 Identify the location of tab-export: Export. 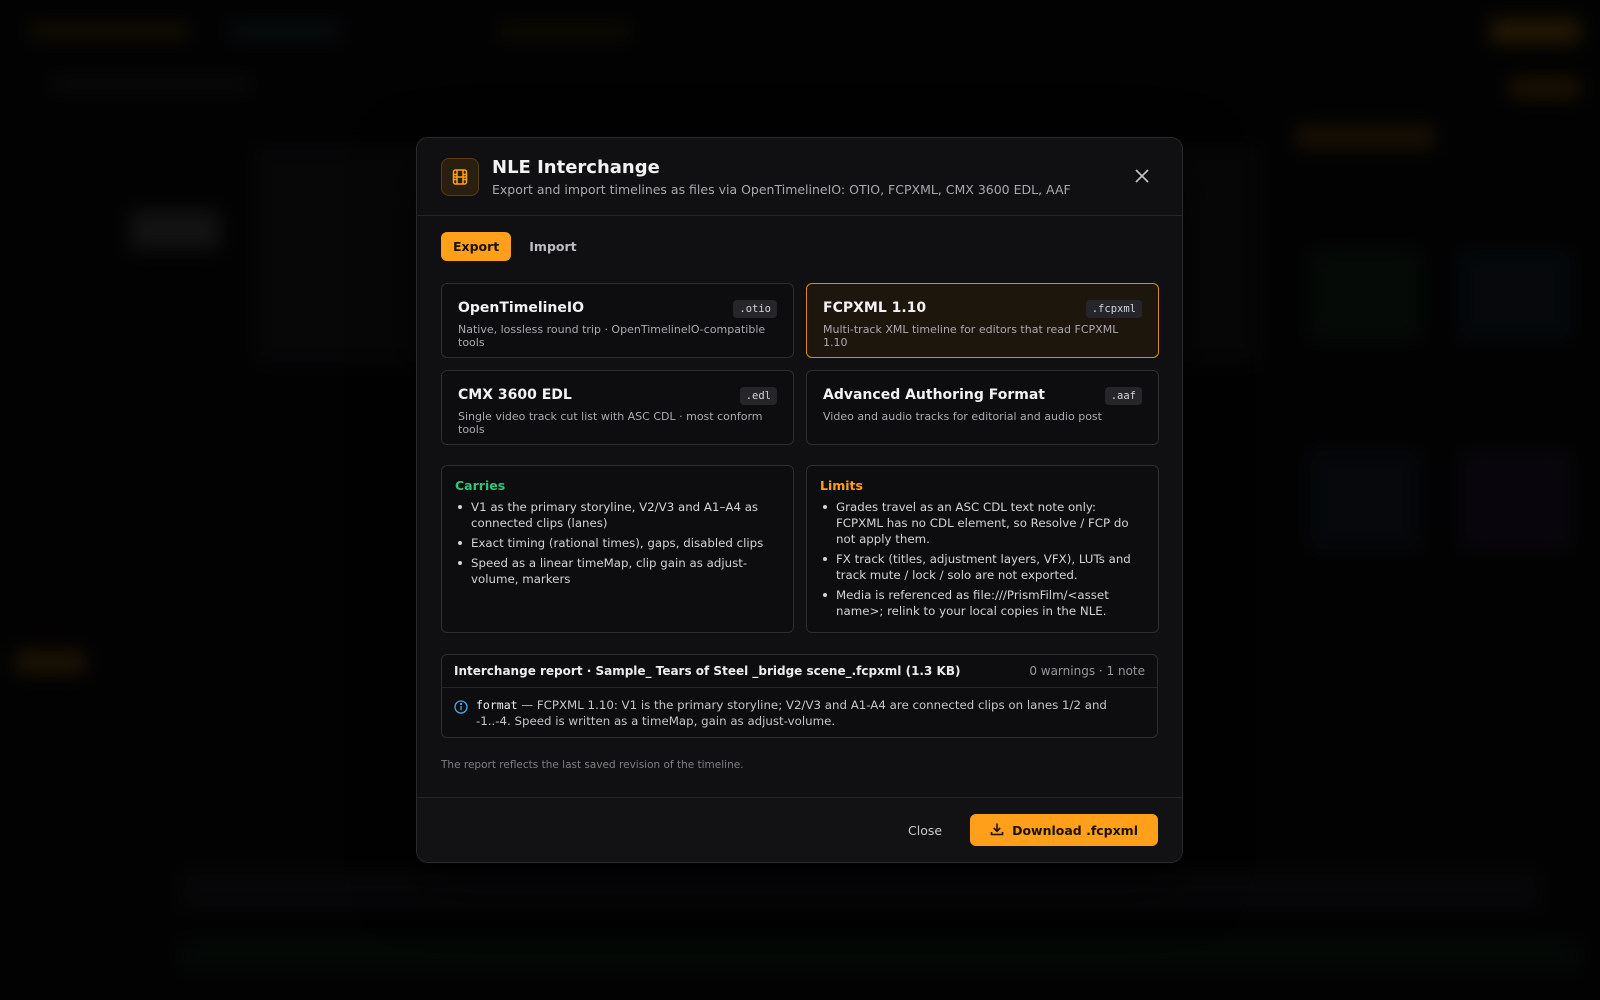
(476, 246).